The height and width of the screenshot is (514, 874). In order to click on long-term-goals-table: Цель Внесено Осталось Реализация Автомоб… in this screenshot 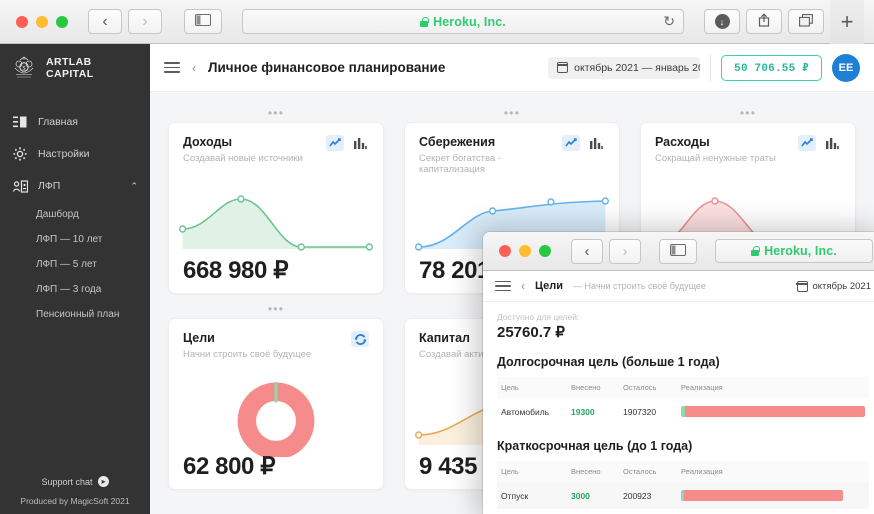, I will do `click(683, 401)`.